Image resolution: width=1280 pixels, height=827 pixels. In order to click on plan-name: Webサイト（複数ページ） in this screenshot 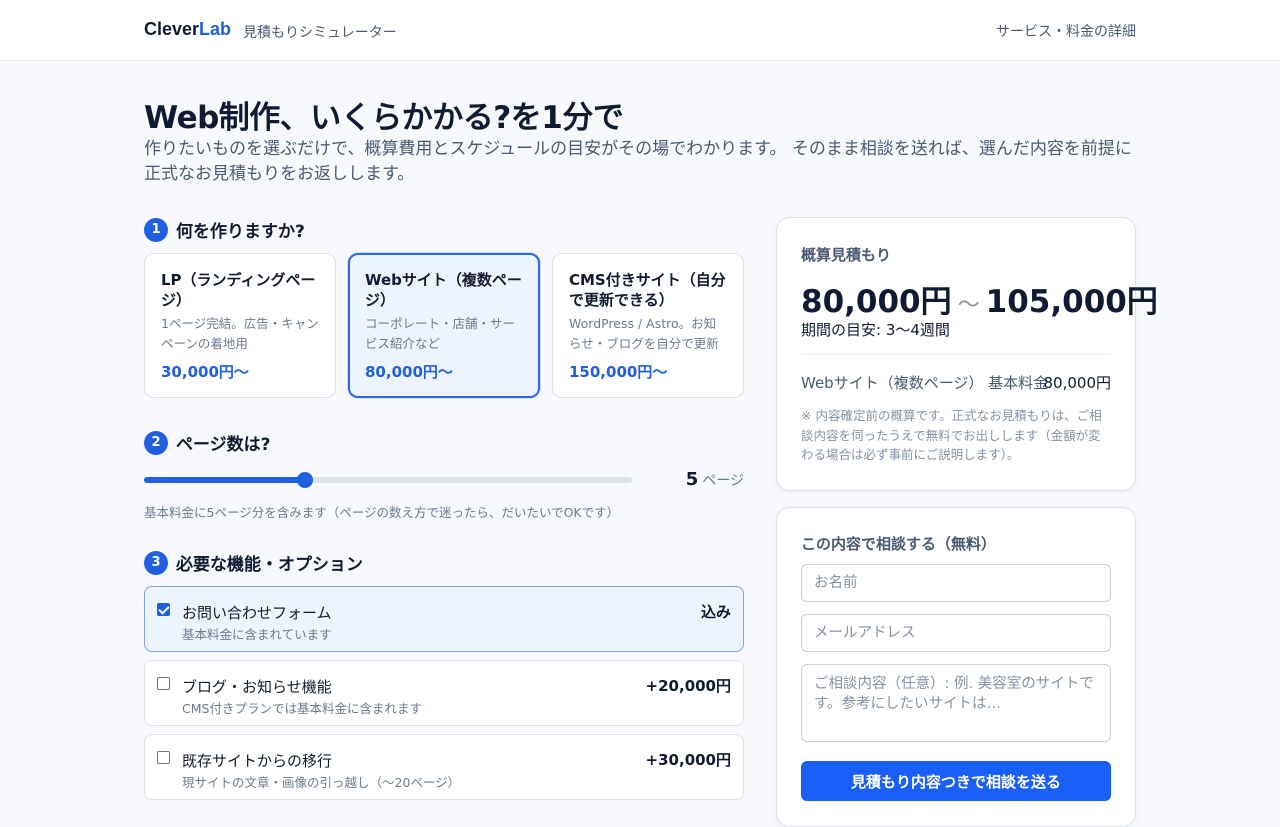, I will do `click(443, 290)`.